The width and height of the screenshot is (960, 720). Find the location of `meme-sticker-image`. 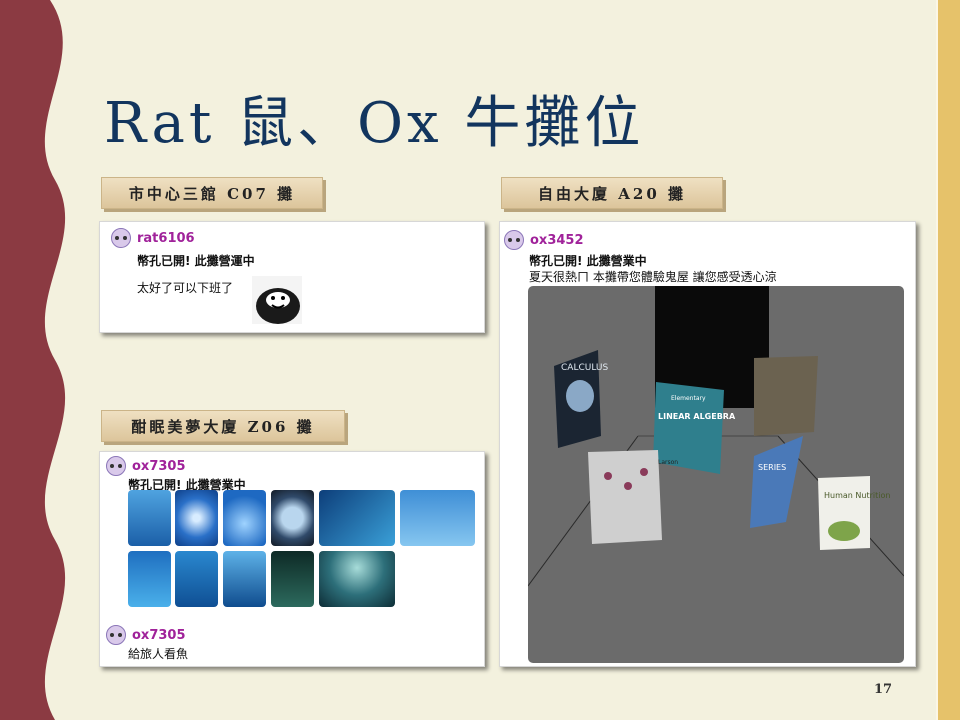

meme-sticker-image is located at coordinates (277, 300).